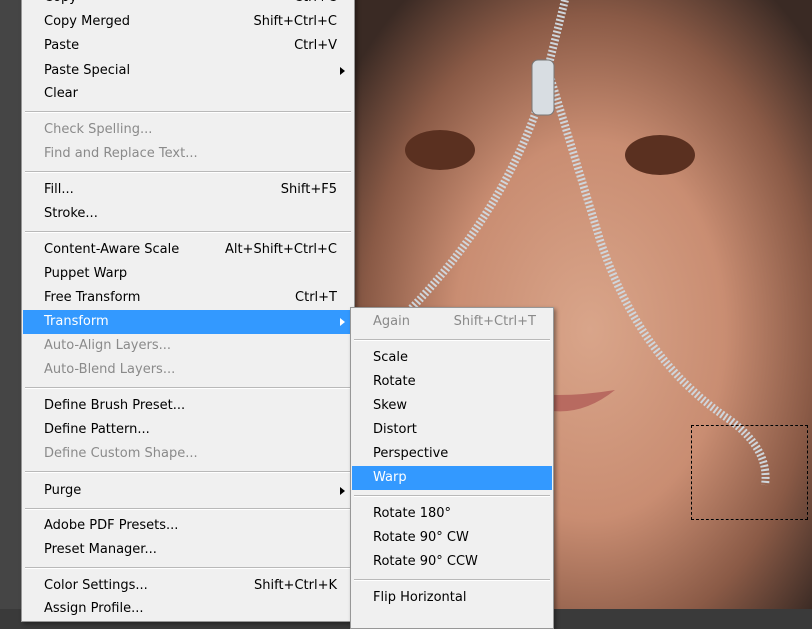 This screenshot has width=812, height=629. Describe the element at coordinates (92, 297) in the screenshot. I see `menu-item-label: Free Transform` at that location.